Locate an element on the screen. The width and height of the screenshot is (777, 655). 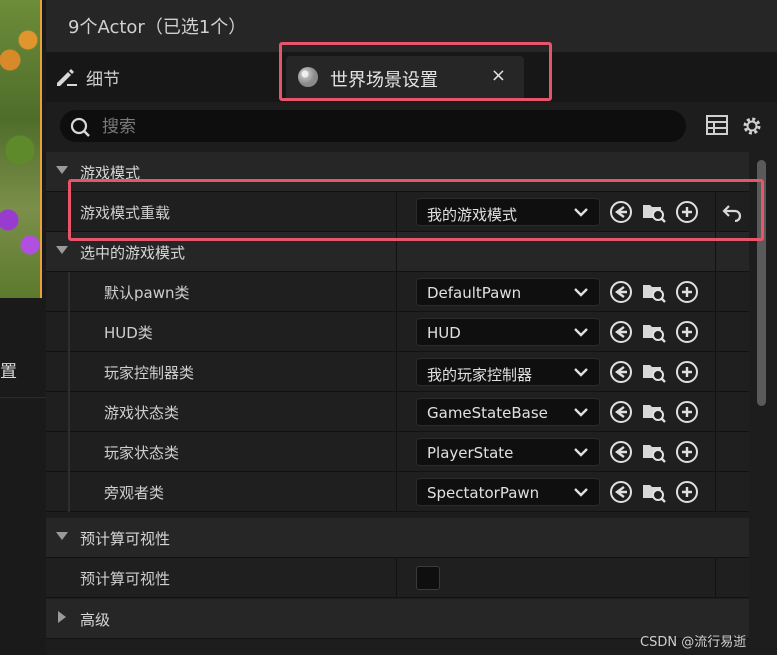
prop-row-precompute-visibility: 预计算可视性 is located at coordinates (397, 578).